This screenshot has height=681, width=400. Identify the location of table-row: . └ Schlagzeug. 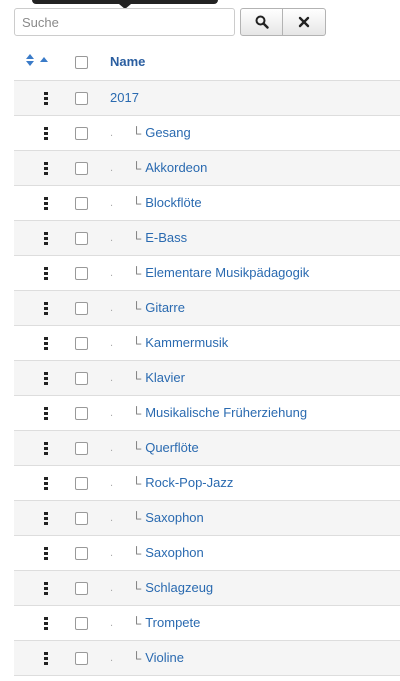
(207, 587).